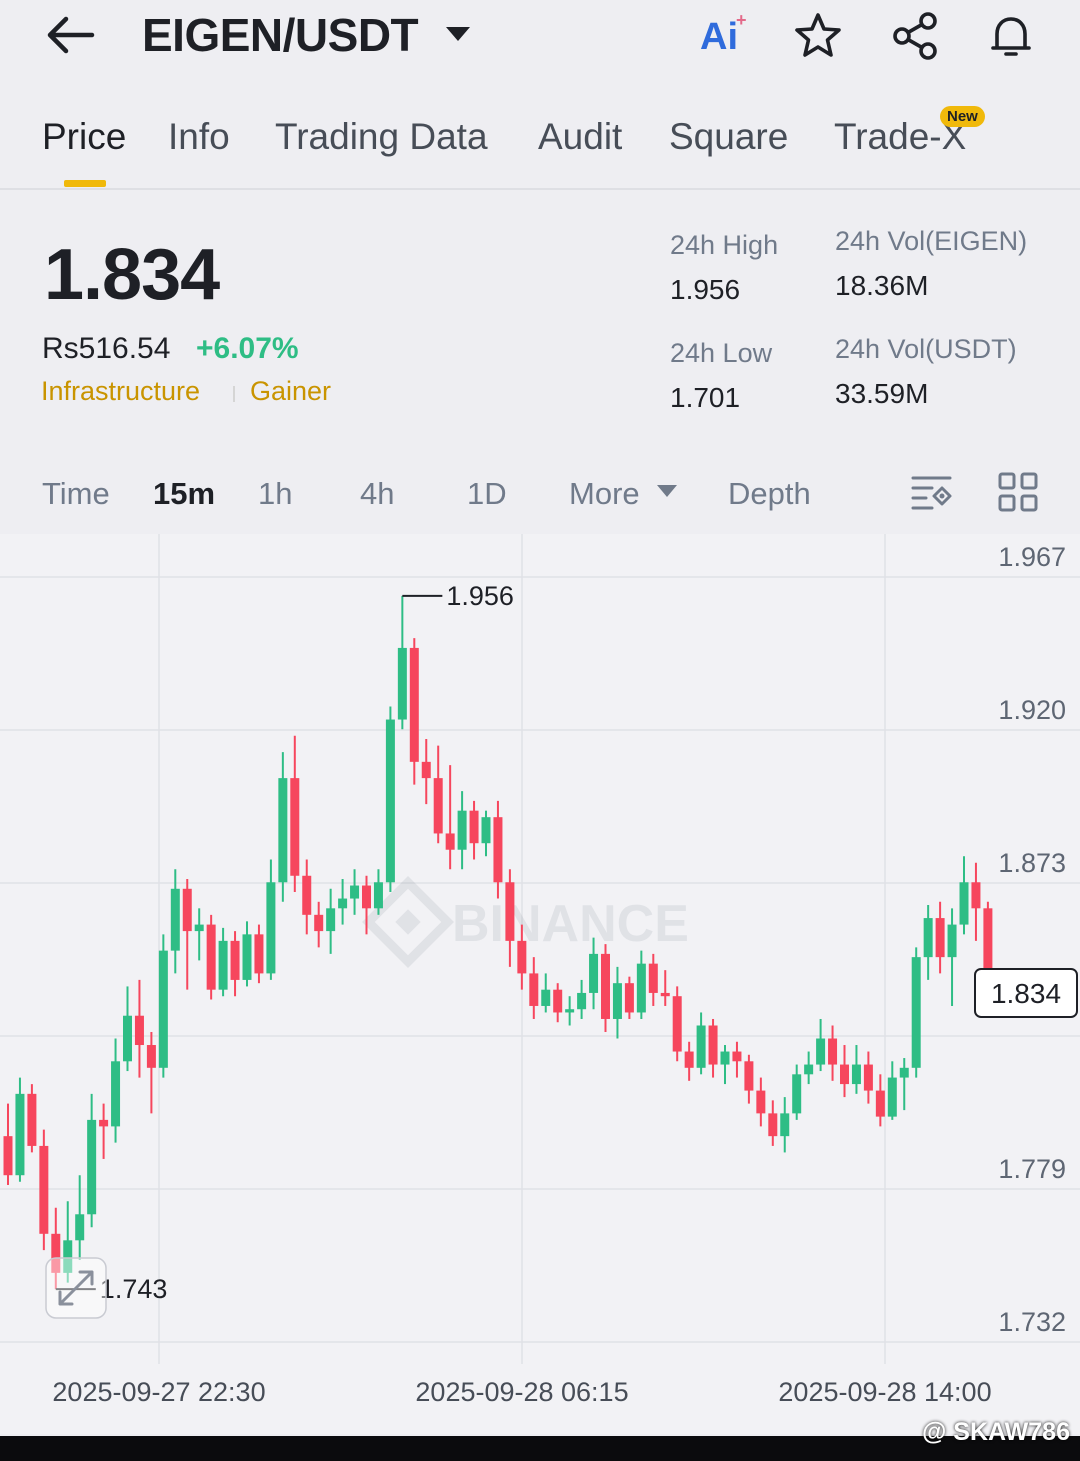  Describe the element at coordinates (290, 391) in the screenshot. I see `tag-gainer: Gainer` at that location.